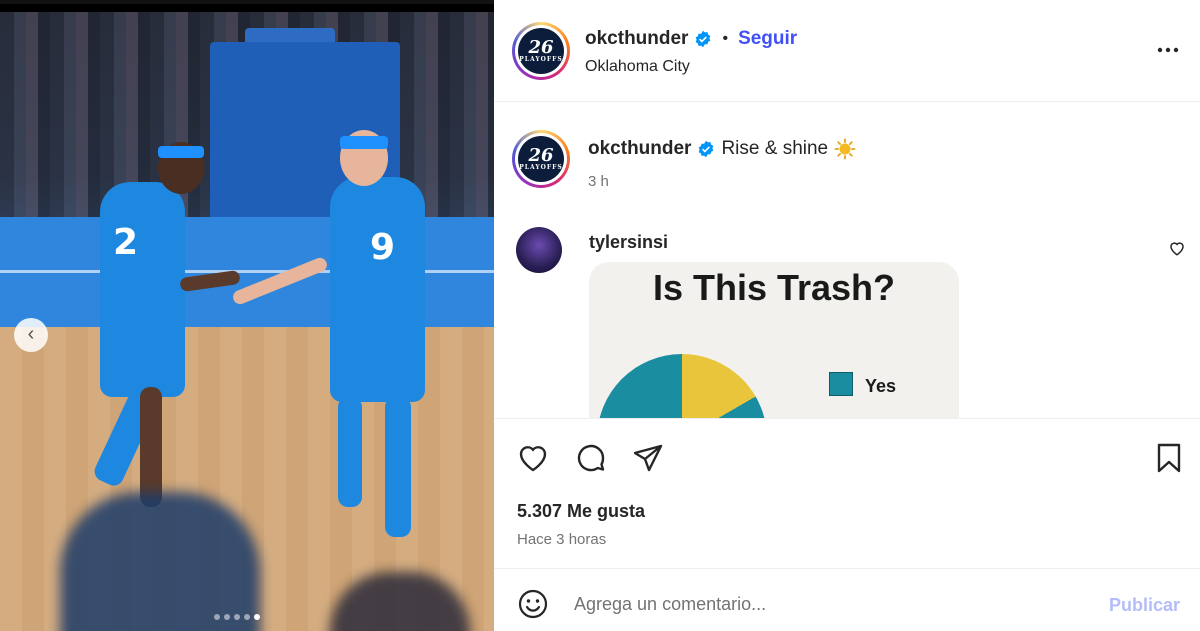  I want to click on meme-legend-label: Yes, so click(881, 386).